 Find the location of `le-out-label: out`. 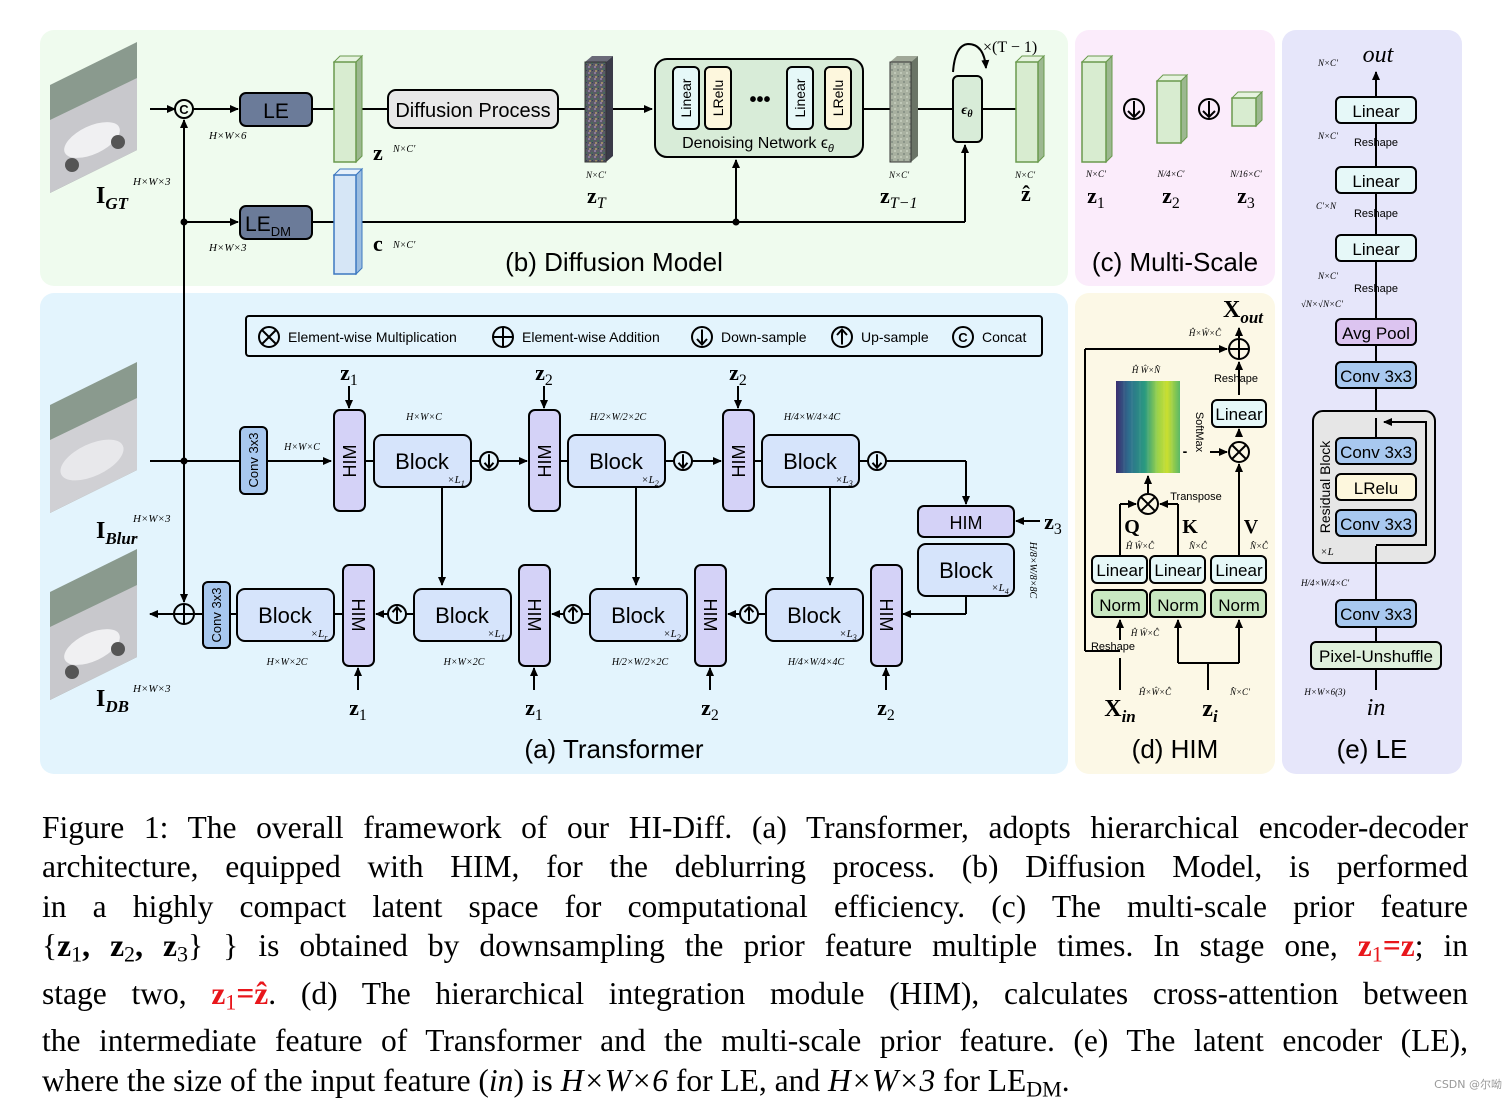

le-out-label: out is located at coordinates (1379, 55).